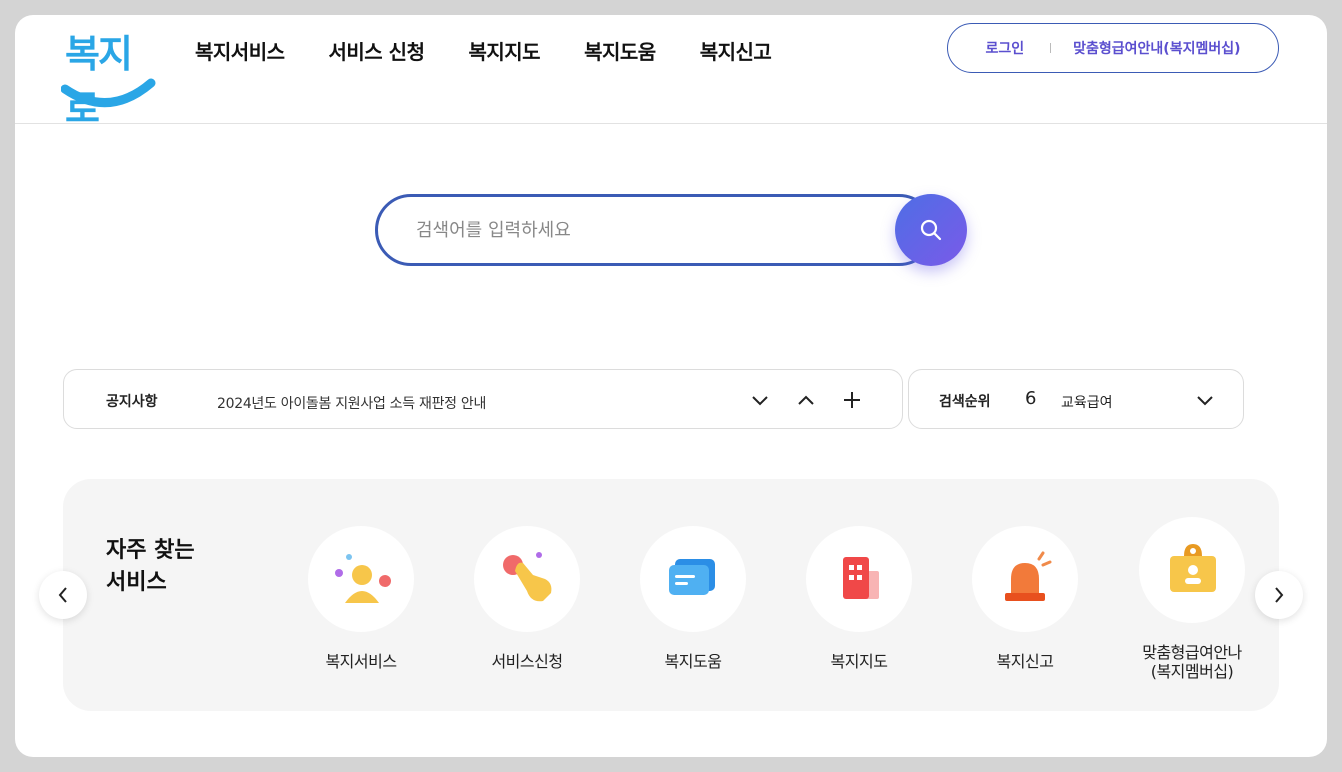  I want to click on rank-number: 6, so click(1031, 398).